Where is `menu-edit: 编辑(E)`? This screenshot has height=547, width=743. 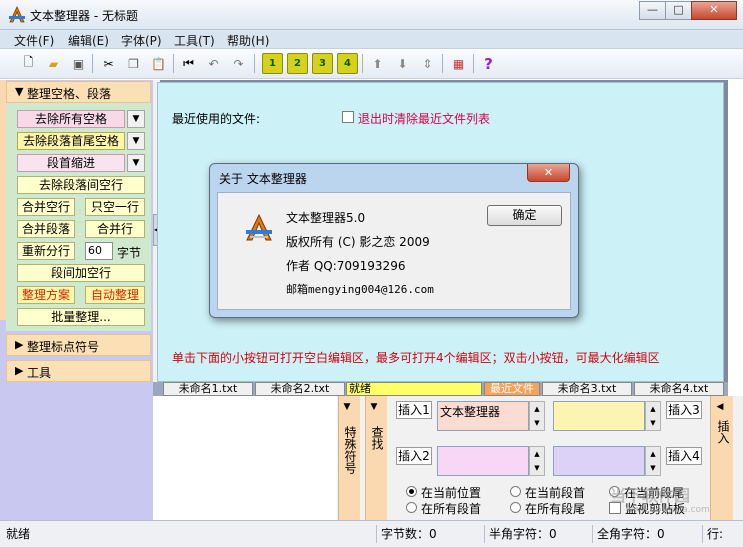 menu-edit: 编辑(E) is located at coordinates (88, 40).